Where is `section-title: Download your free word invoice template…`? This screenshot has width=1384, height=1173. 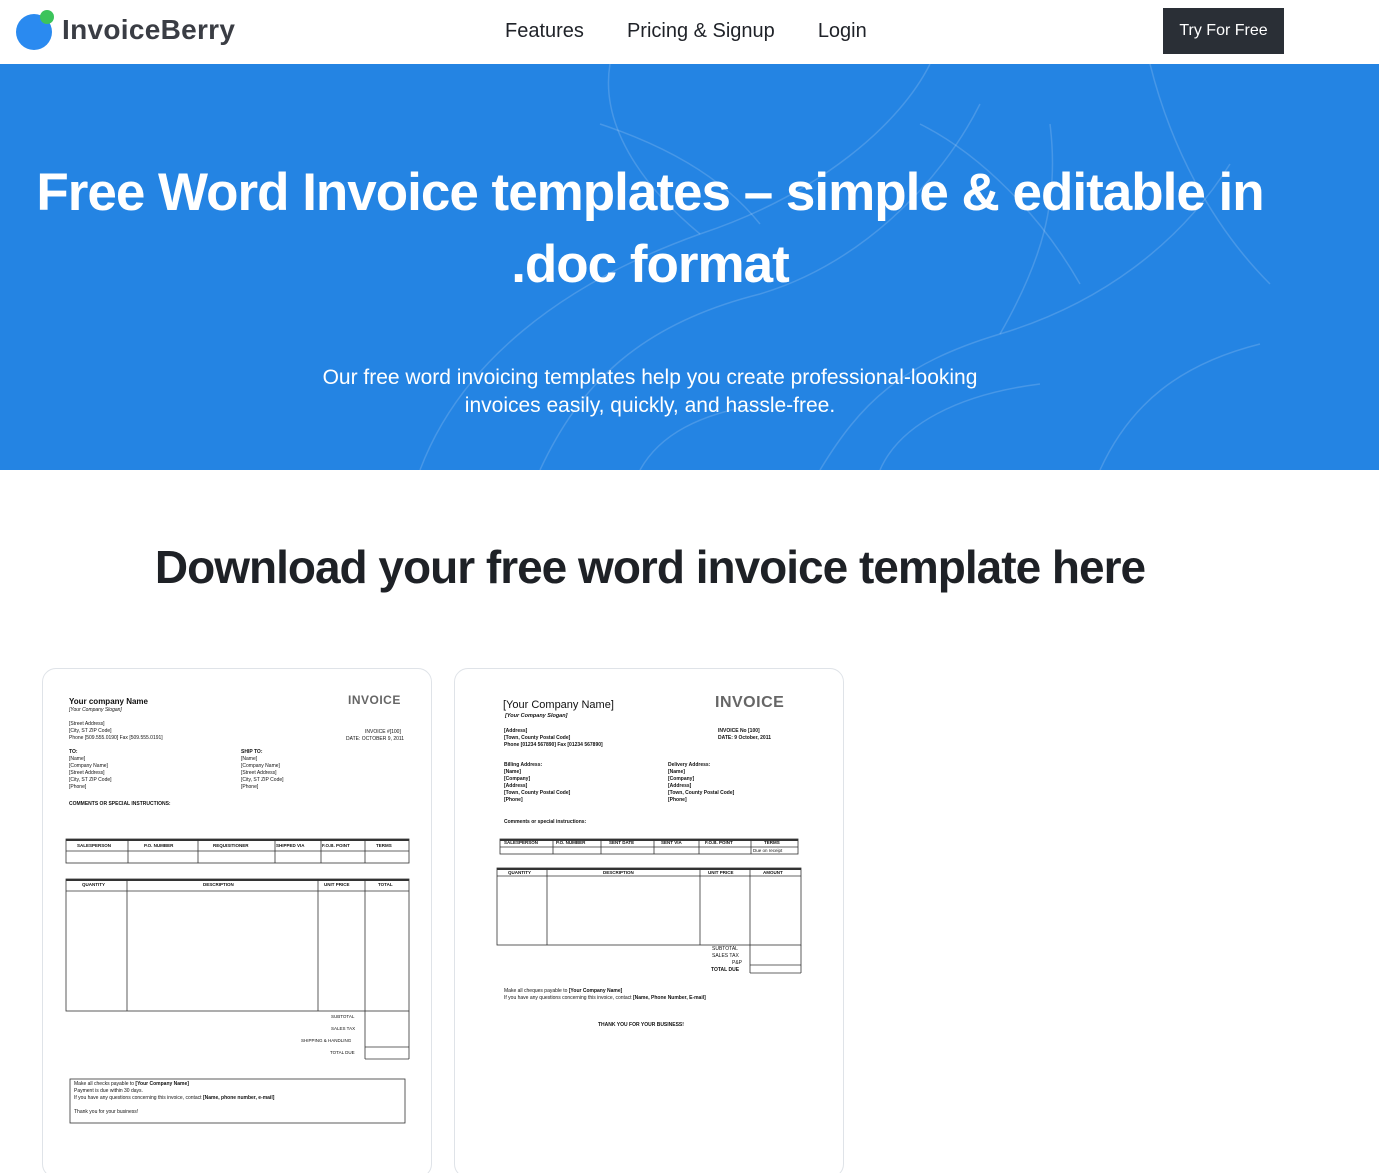 section-title: Download your free word invoice template… is located at coordinates (650, 567).